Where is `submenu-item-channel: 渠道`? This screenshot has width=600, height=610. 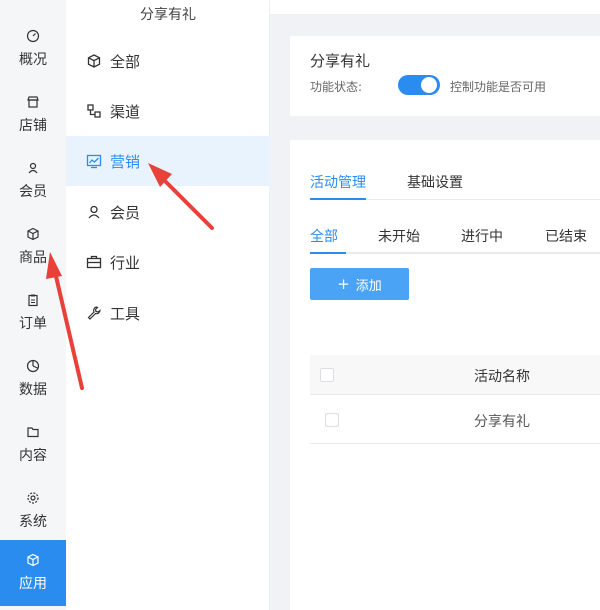 submenu-item-channel: 渠道 is located at coordinates (168, 111).